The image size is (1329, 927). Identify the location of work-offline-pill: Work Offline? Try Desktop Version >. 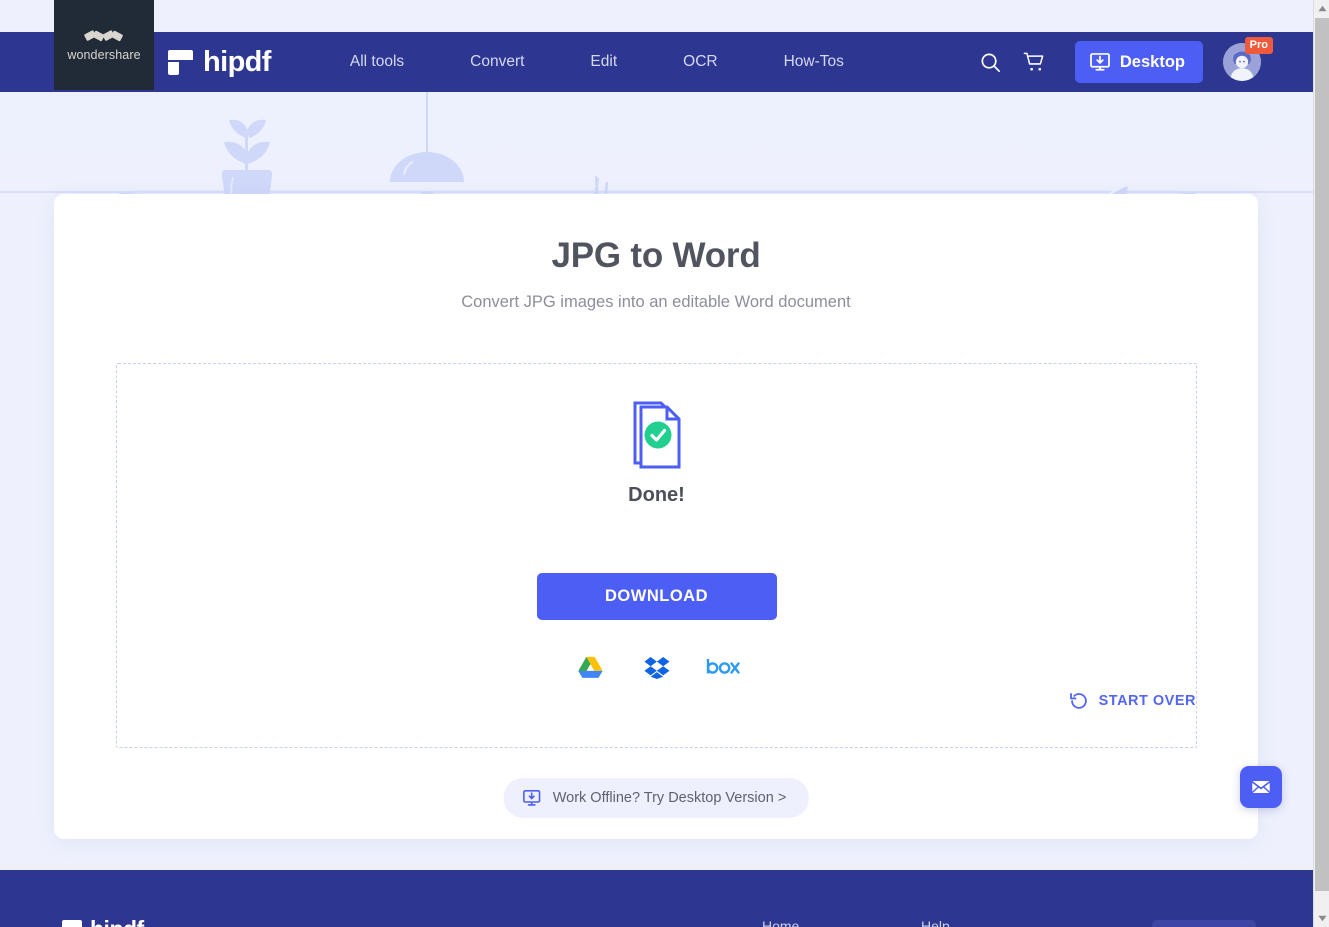
(656, 798).